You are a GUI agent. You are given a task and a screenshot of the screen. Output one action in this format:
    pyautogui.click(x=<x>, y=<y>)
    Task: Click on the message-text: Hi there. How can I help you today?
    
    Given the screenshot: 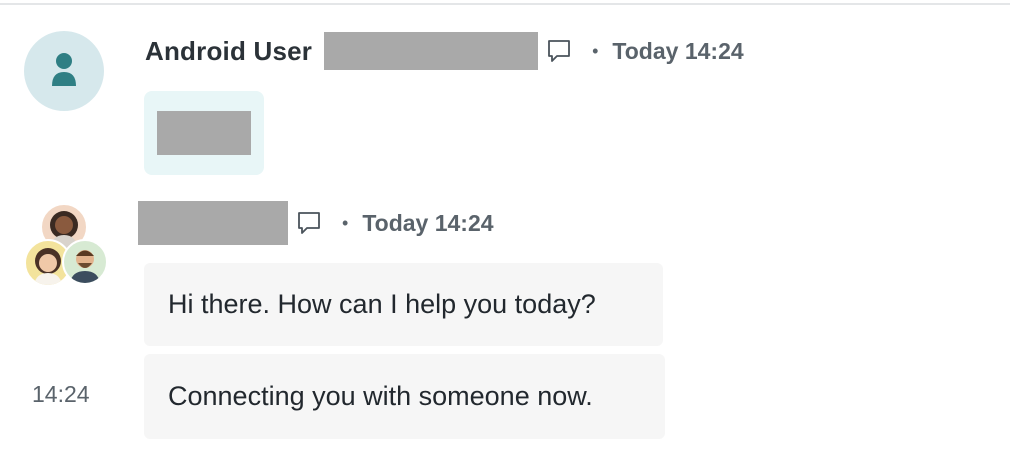 What is the action you would take?
    pyautogui.click(x=382, y=304)
    